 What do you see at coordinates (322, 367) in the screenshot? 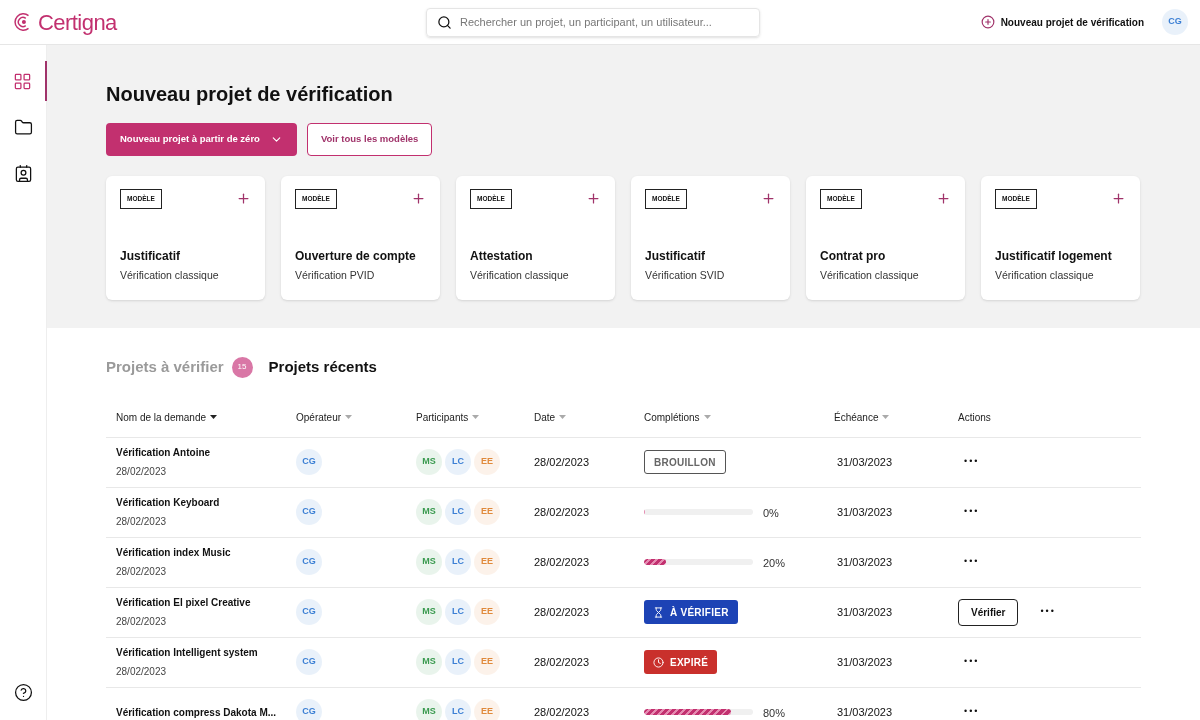
I see `tab: Projets récents` at bounding box center [322, 367].